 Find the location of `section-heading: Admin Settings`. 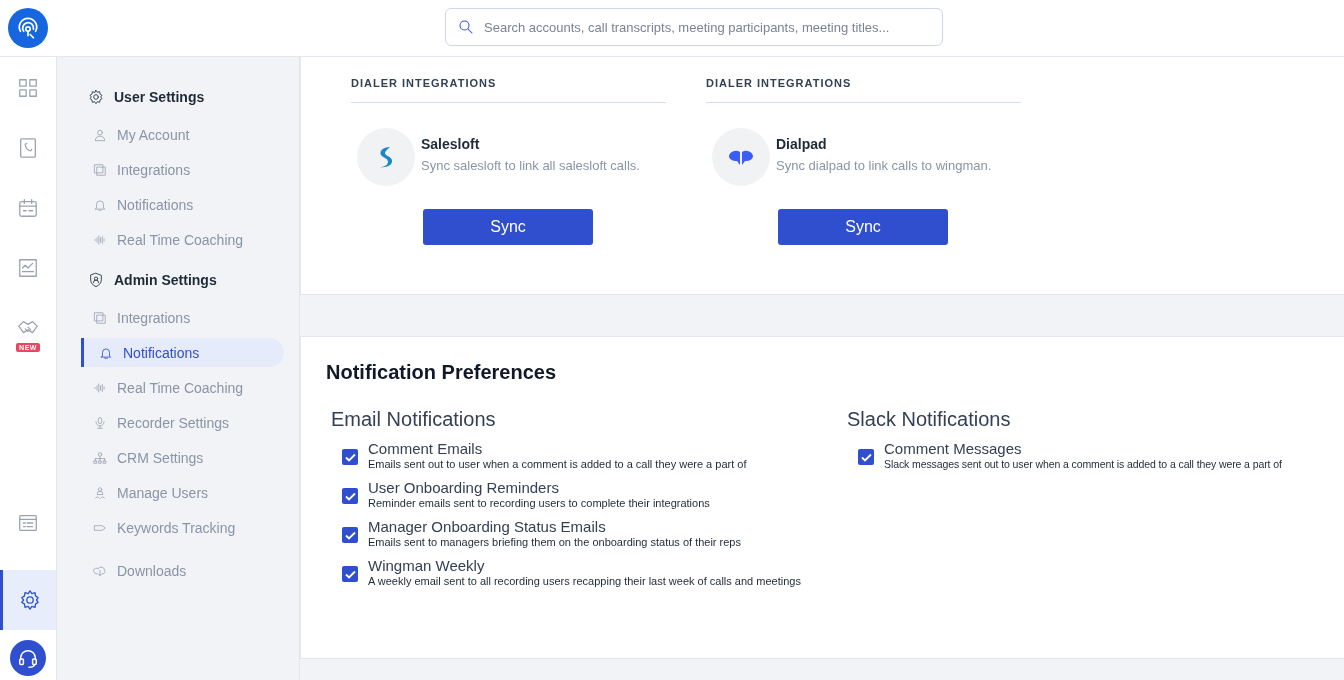

section-heading: Admin Settings is located at coordinates (165, 280).